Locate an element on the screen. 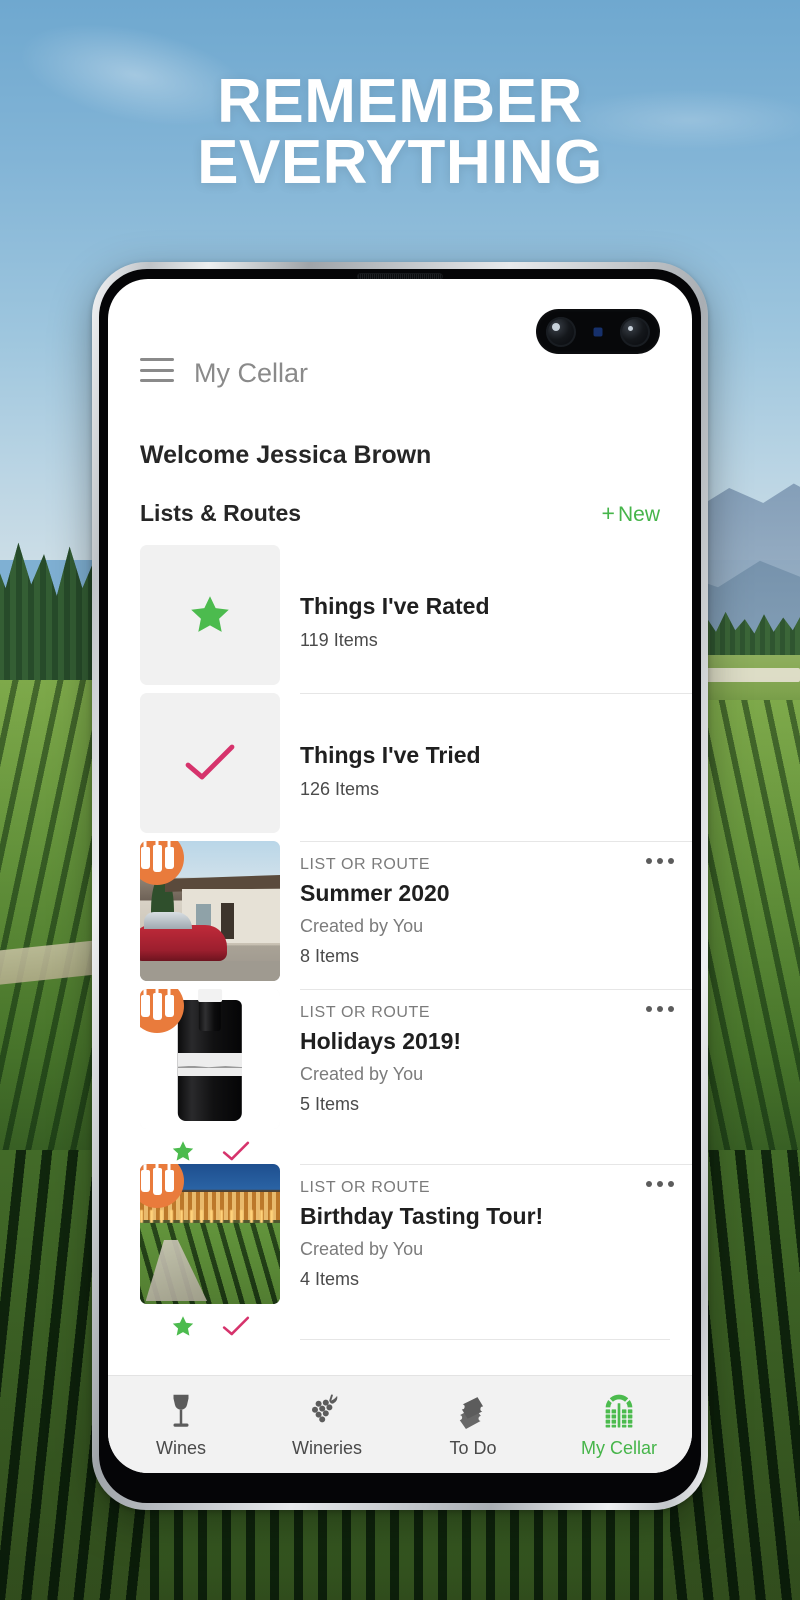  list-item-count: 119 Items is located at coordinates (339, 640).